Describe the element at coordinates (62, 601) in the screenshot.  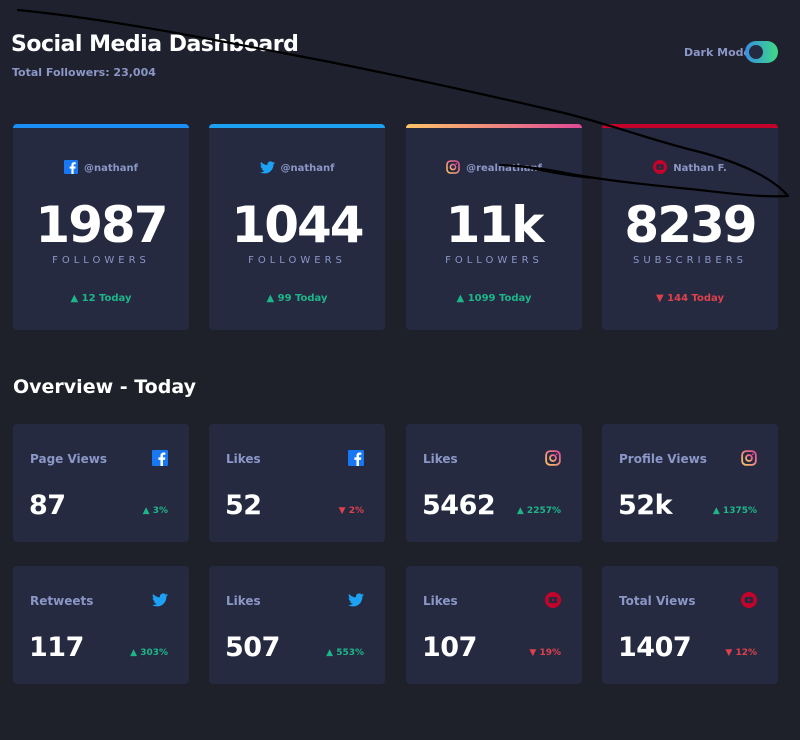
I see `overview-label: Retweets` at that location.